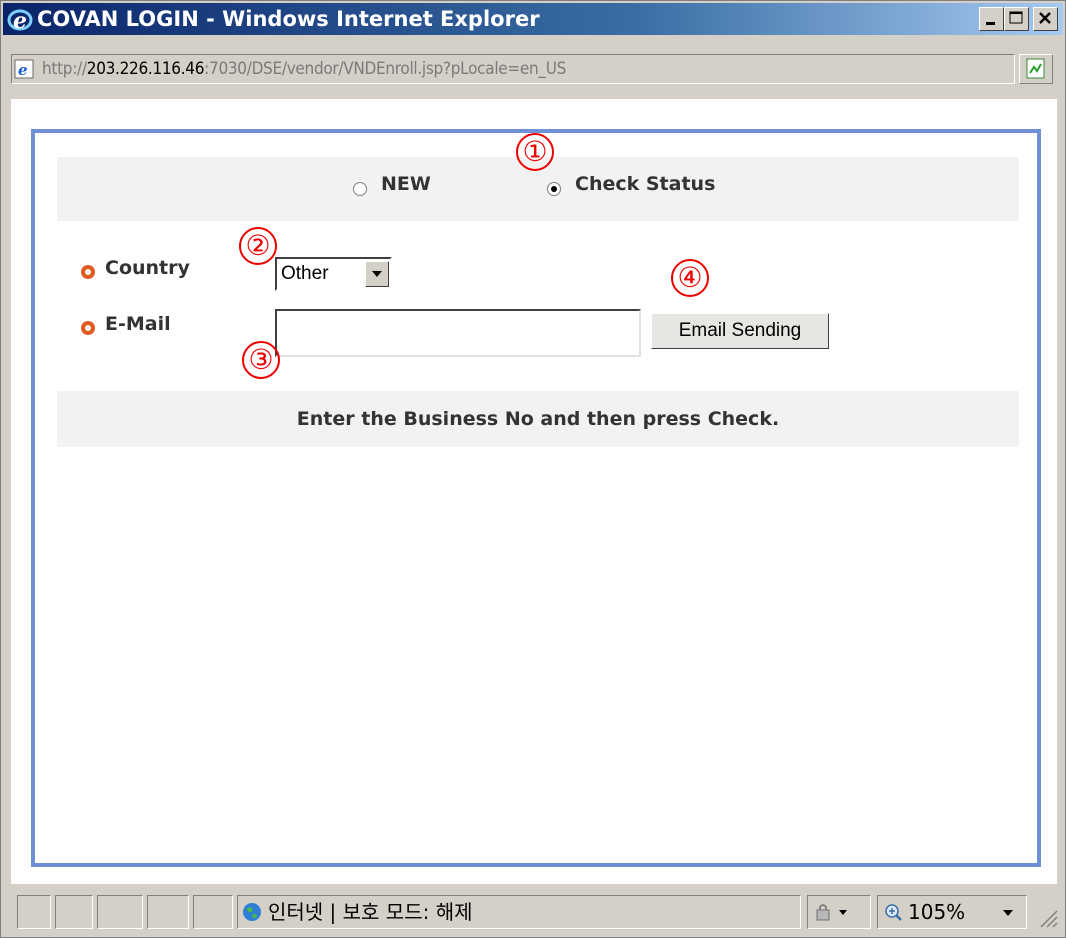 This screenshot has width=1066, height=938. What do you see at coordinates (831, 912) in the screenshot?
I see `lock-icon` at bounding box center [831, 912].